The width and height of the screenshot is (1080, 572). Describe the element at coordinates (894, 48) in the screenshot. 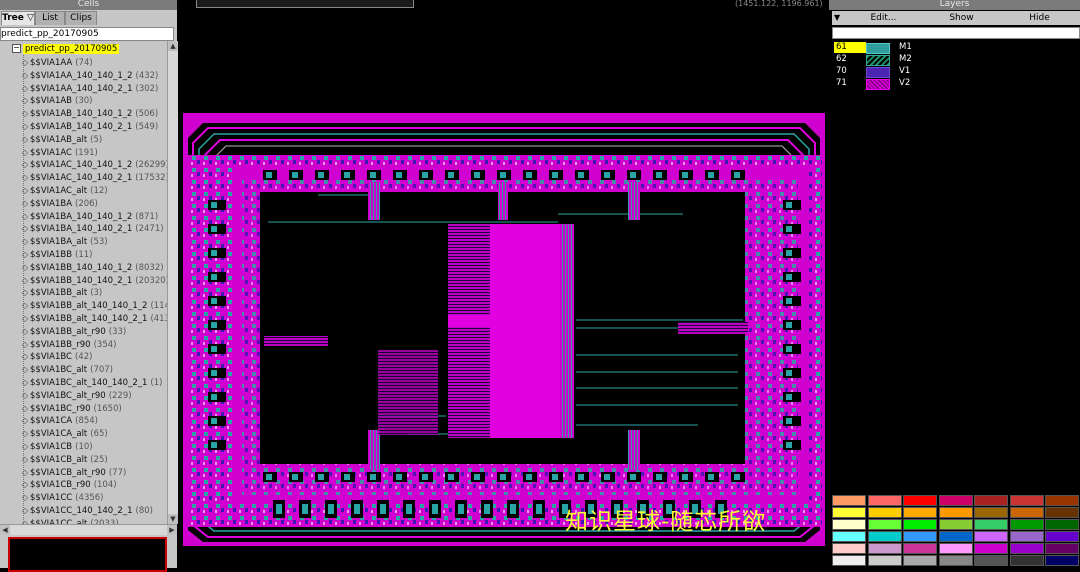

I see `layer-row-61: 61 M1` at that location.